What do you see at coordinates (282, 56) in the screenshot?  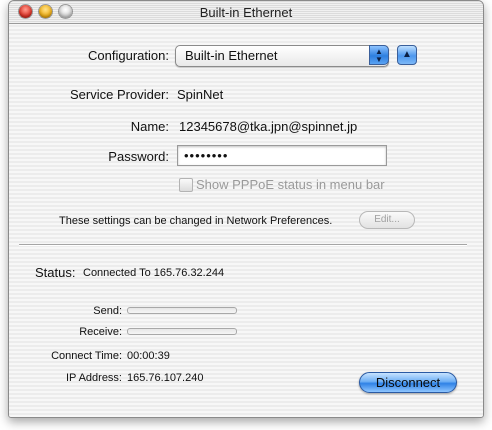 I see `configuration-popup: Built-in Ethernet ▲ ▼` at bounding box center [282, 56].